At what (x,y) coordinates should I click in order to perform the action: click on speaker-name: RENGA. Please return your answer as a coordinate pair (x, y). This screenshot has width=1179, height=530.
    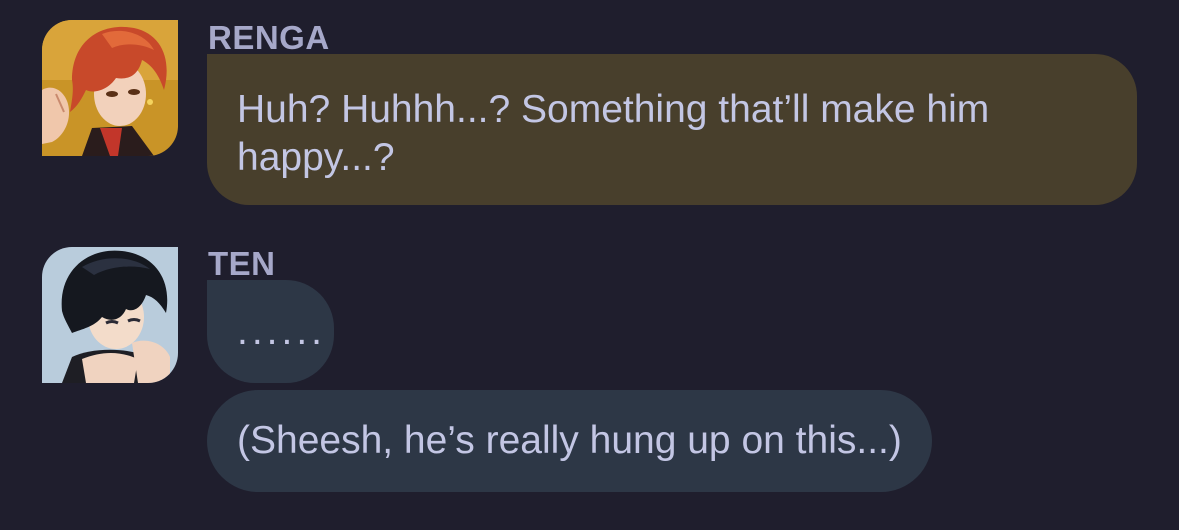
    Looking at the image, I should click on (269, 37).